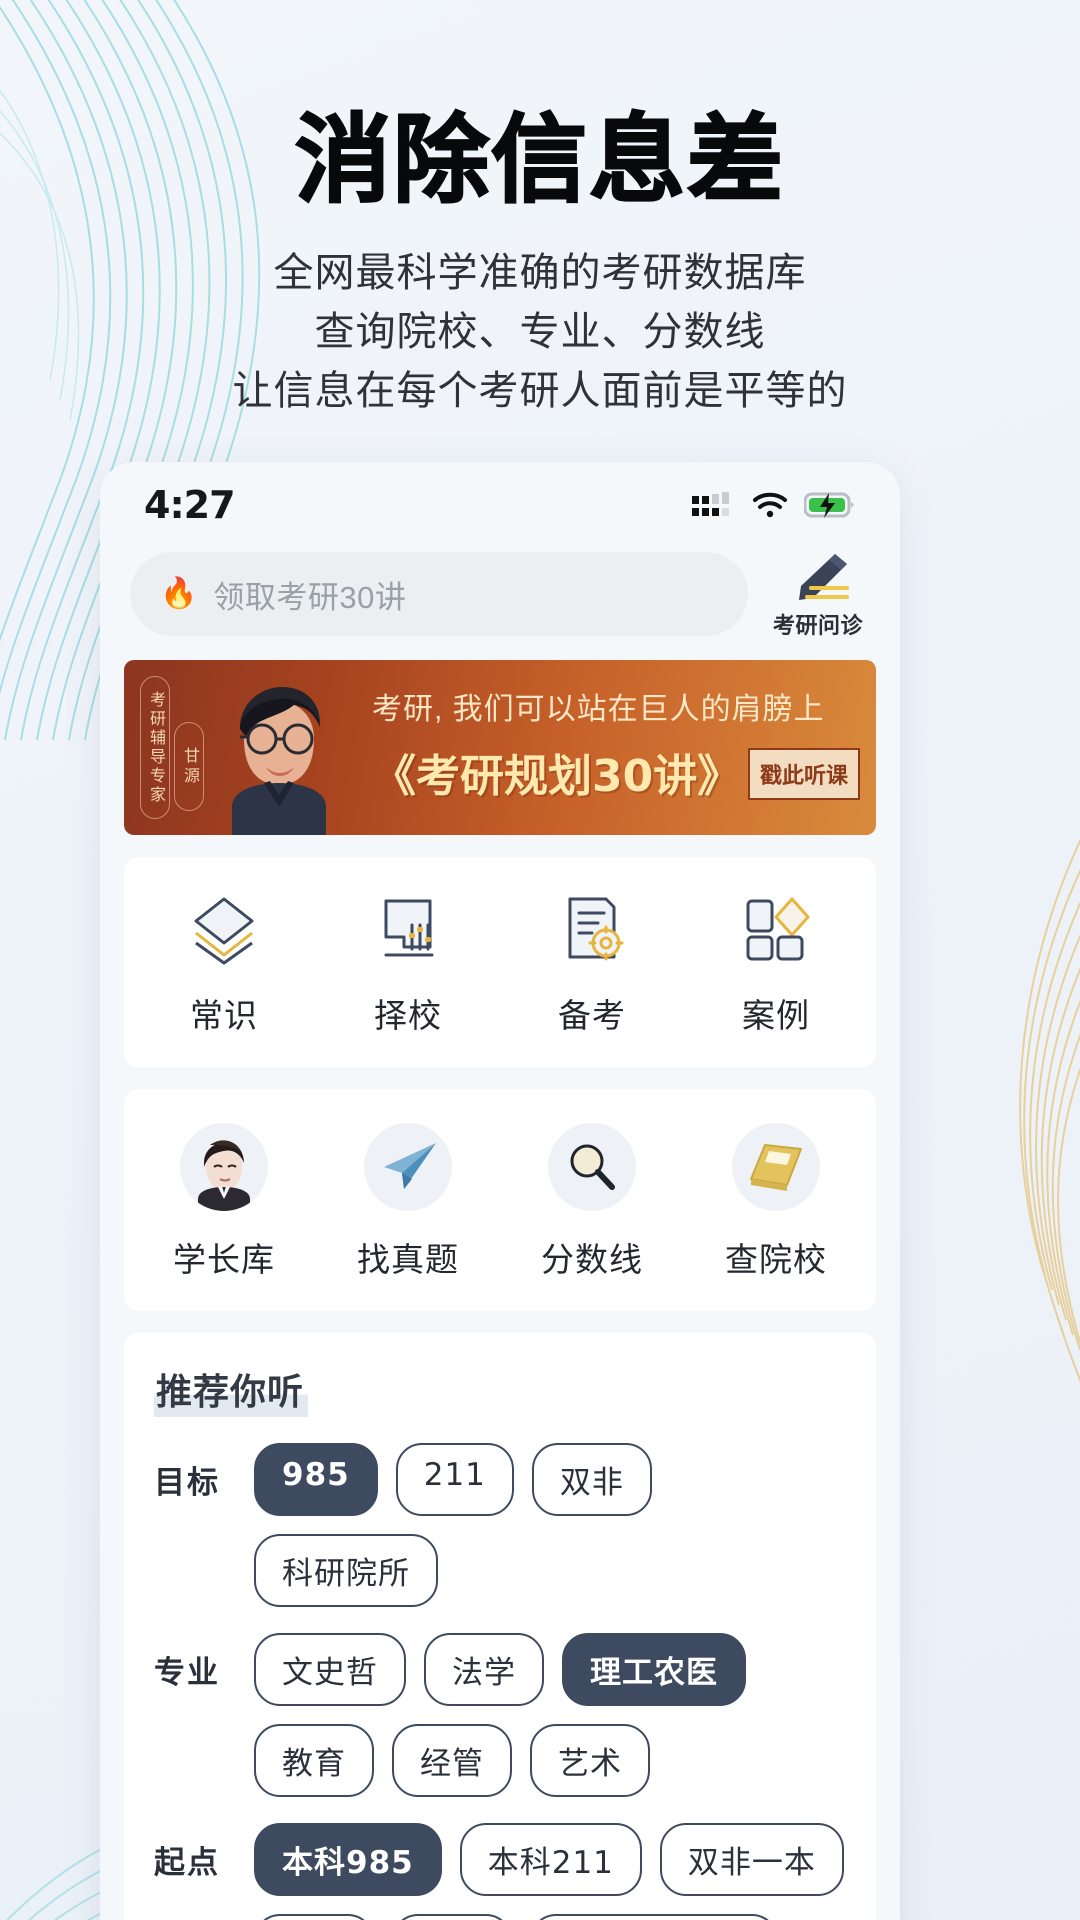 This screenshot has height=1920, width=1080. What do you see at coordinates (500, 498) in the screenshot?
I see `status-bar: 4:27` at bounding box center [500, 498].